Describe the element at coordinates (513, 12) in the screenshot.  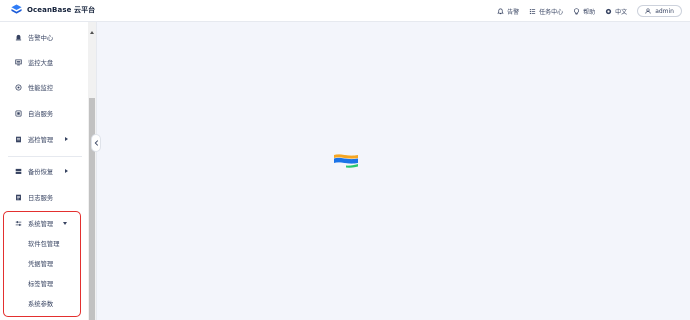
I see `alerts-label: 告警` at that location.